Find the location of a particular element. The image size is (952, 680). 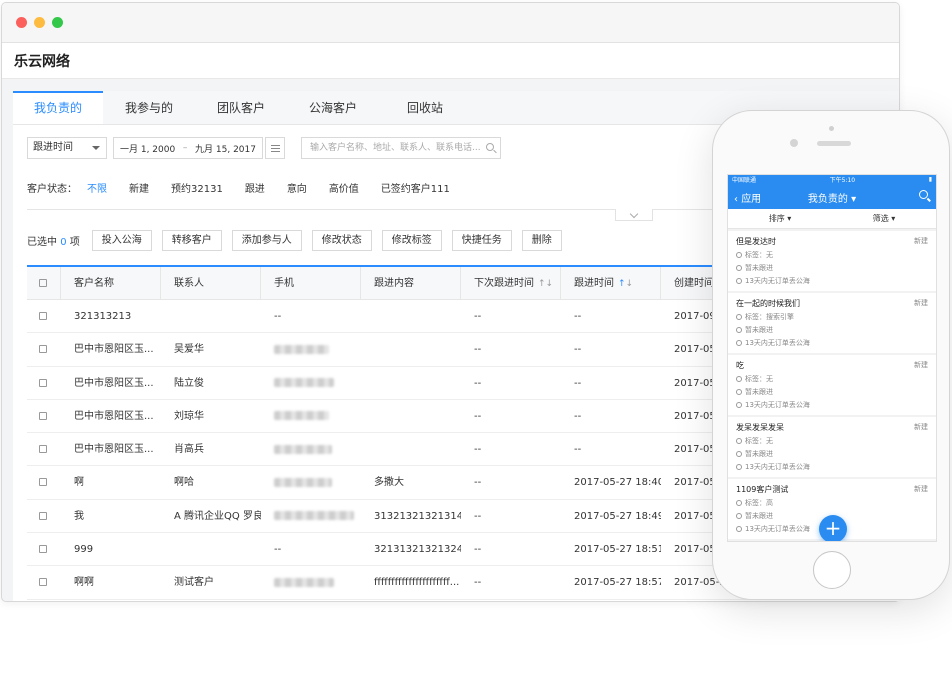

phone-customer-card: 吃 新建 标签：无 暂未跟进 13天内无订单丢公海 is located at coordinates (832, 385).